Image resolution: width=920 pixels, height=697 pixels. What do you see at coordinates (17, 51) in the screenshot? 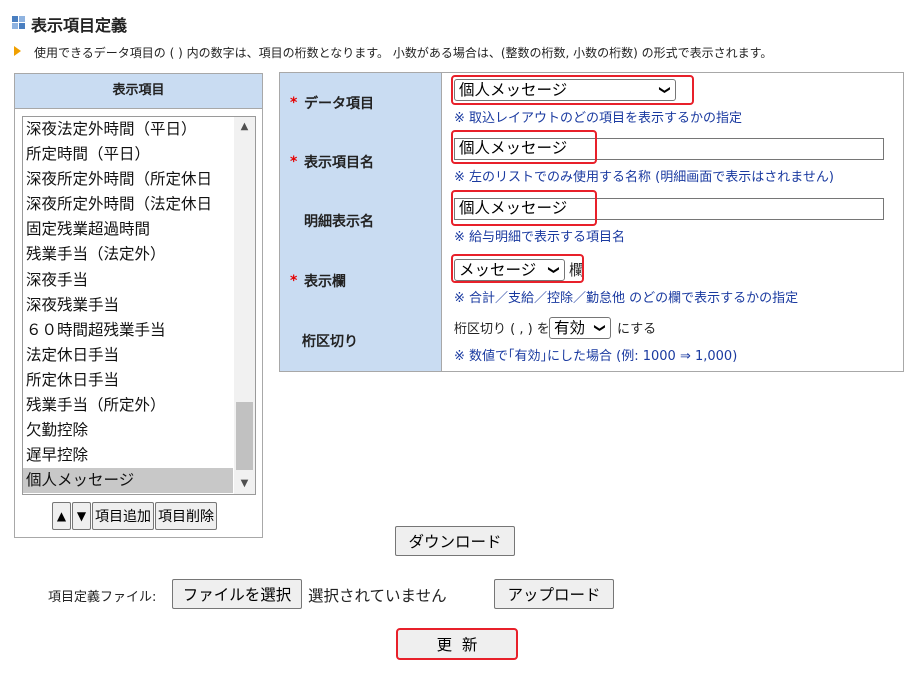
I see `bullet-arrow-icon` at bounding box center [17, 51].